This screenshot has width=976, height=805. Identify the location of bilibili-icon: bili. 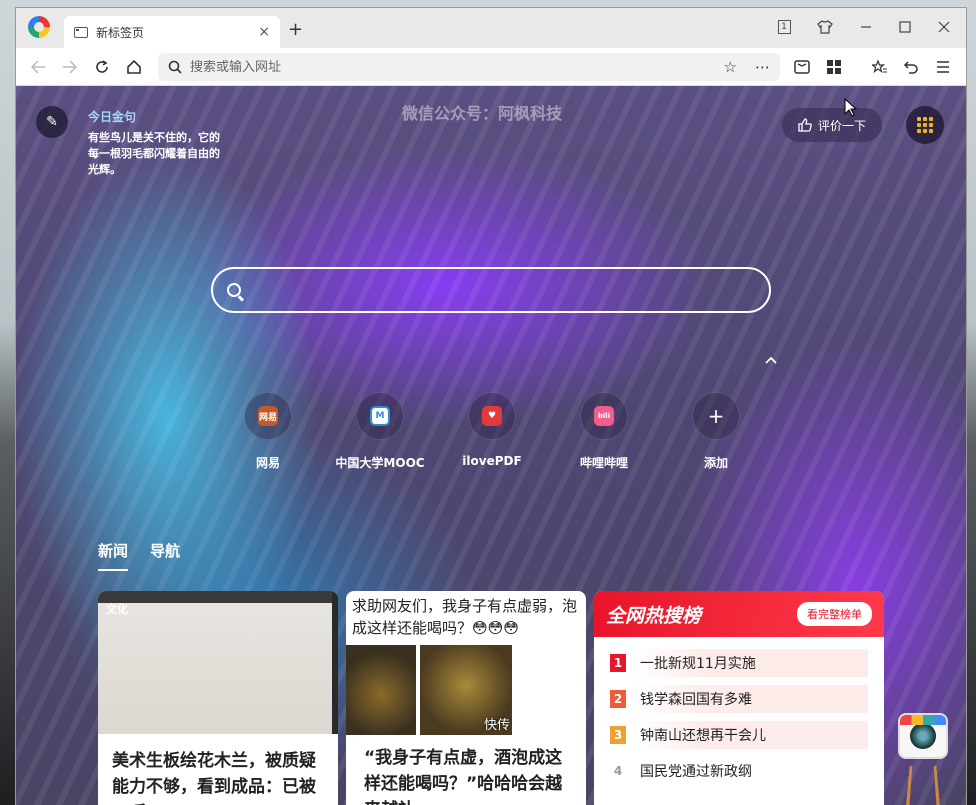
(604, 416).